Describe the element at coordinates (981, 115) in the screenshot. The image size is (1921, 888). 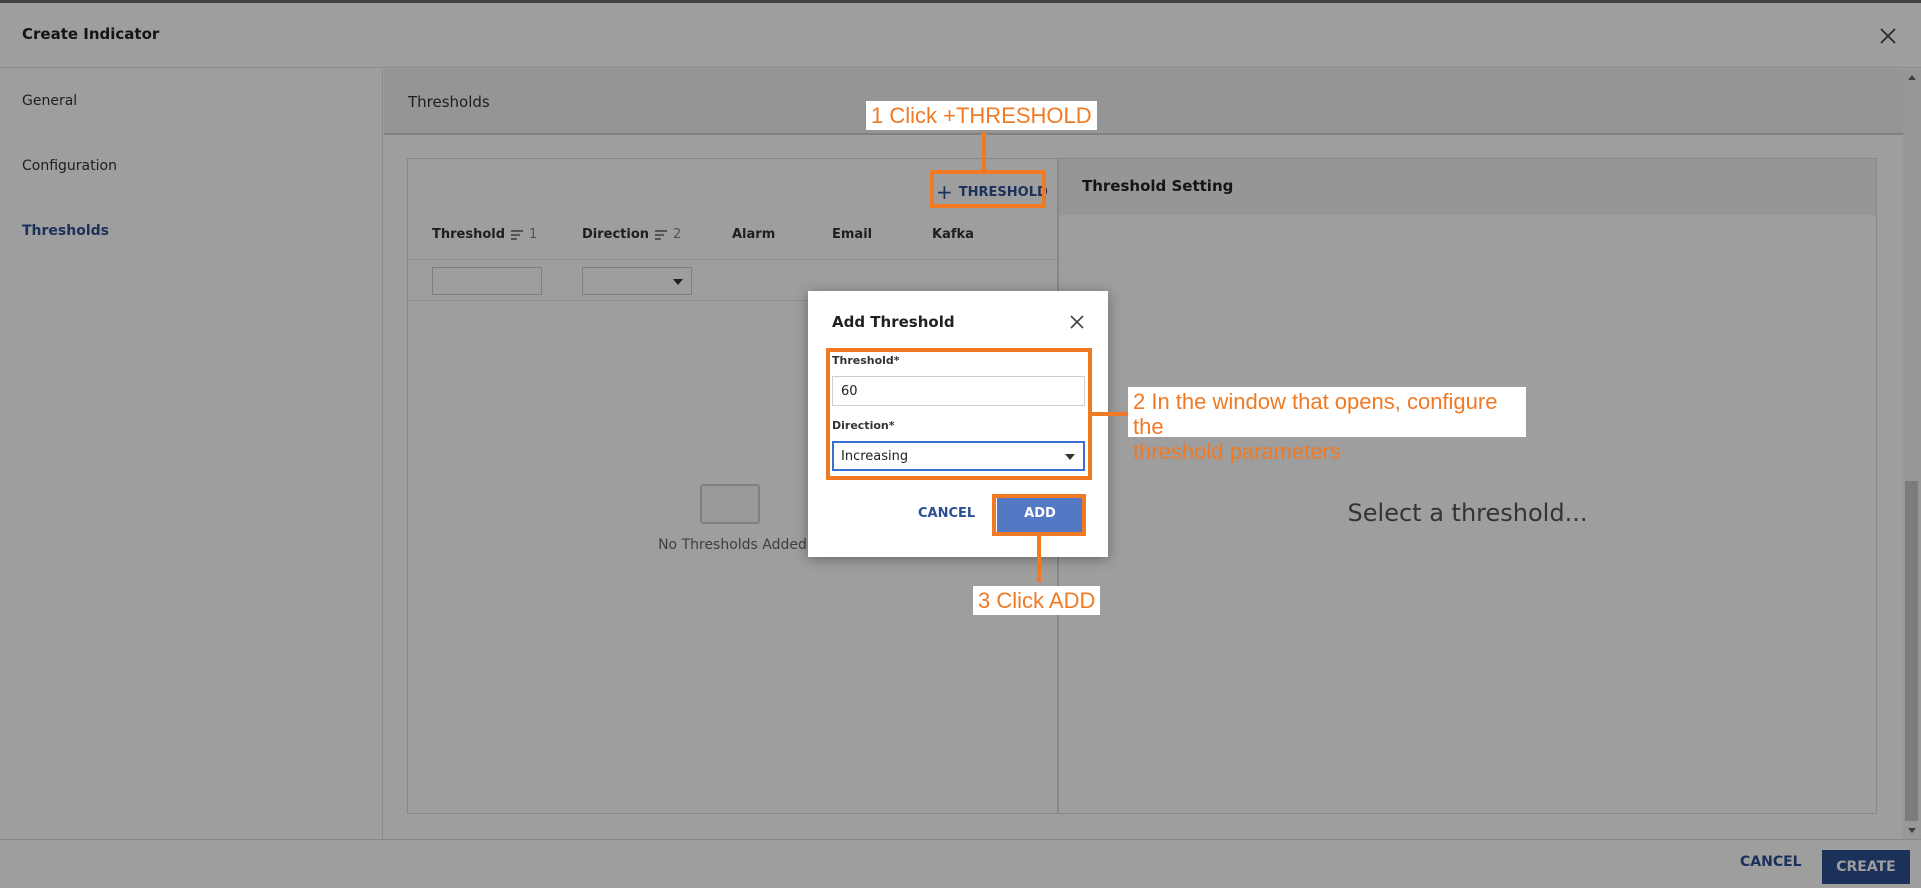
I see `annotation-step1: 1 Click +THRESHOLD` at that location.